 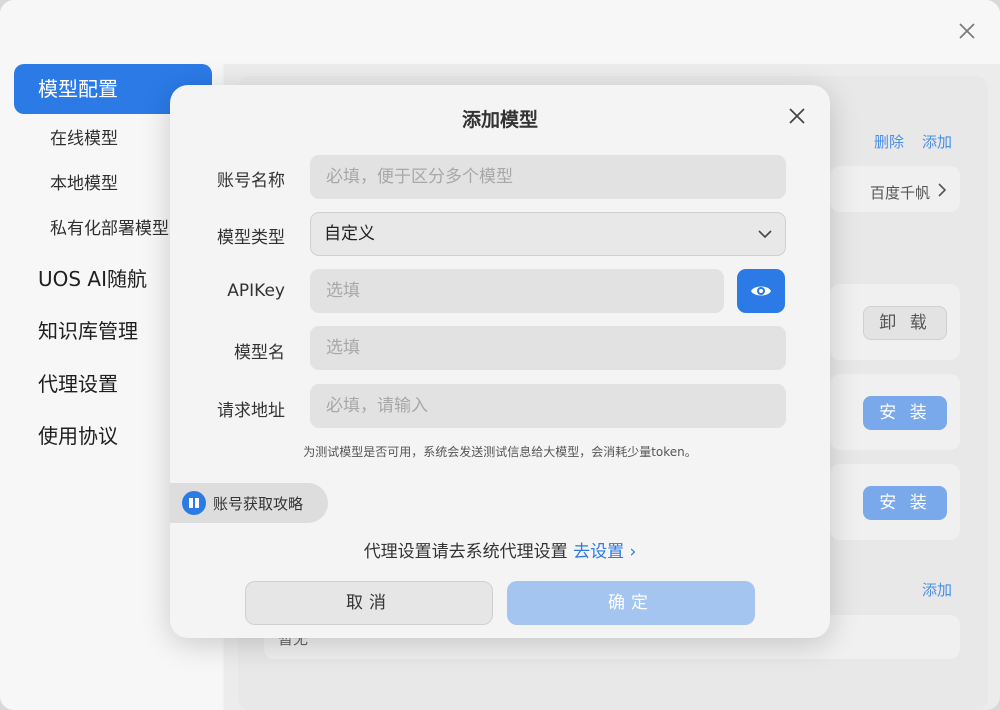 I want to click on test-note: 为测试模型是否可用，系统会发送测试信息给大模型，会消耗少量token。, so click(x=500, y=452).